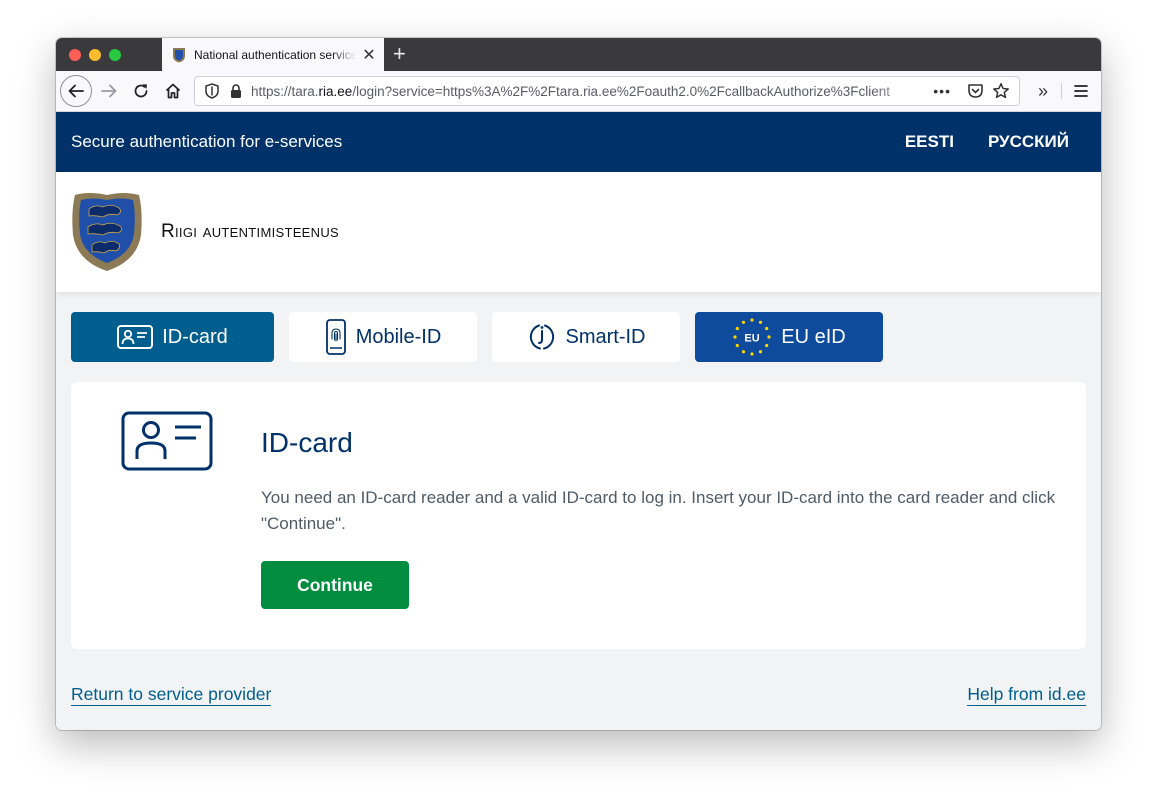  What do you see at coordinates (335, 585) in the screenshot?
I see `continue-button: Continue` at bounding box center [335, 585].